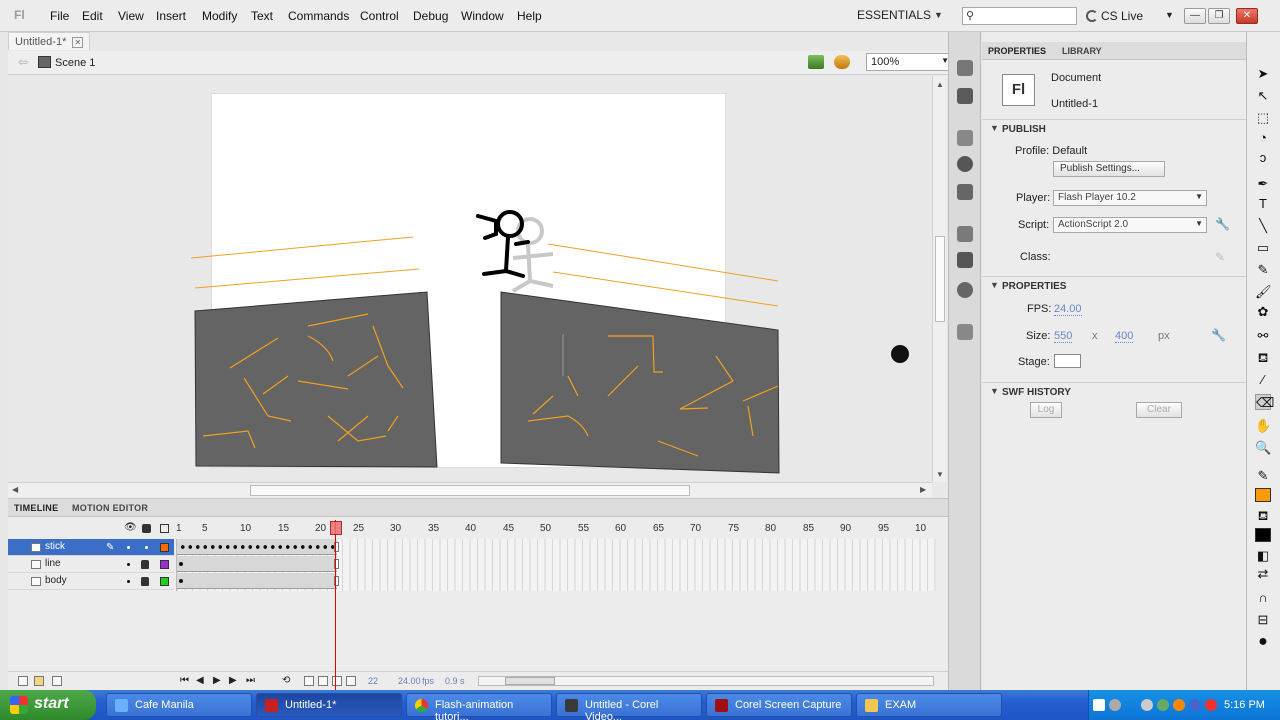  I want to click on new-layer-icon, so click(23, 681).